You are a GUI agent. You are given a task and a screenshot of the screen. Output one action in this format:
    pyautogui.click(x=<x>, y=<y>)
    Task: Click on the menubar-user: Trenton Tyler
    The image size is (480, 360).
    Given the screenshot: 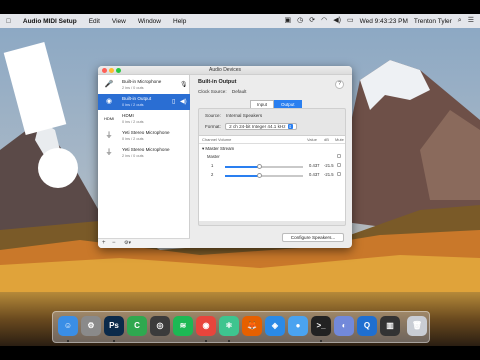 What is the action you would take?
    pyautogui.click(x=433, y=21)
    